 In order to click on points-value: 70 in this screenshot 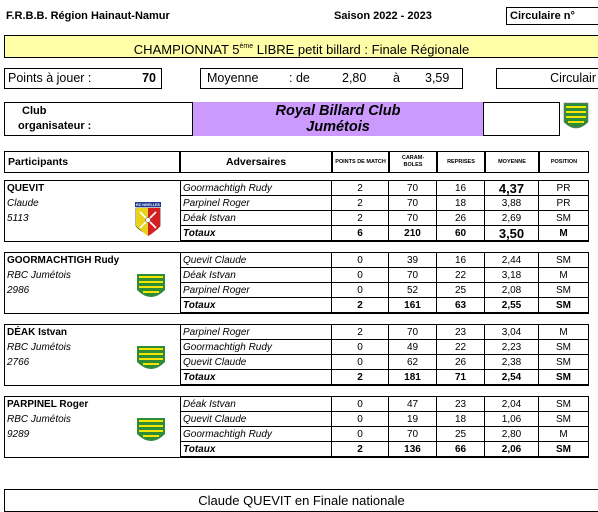, I will do `click(149, 78)`.